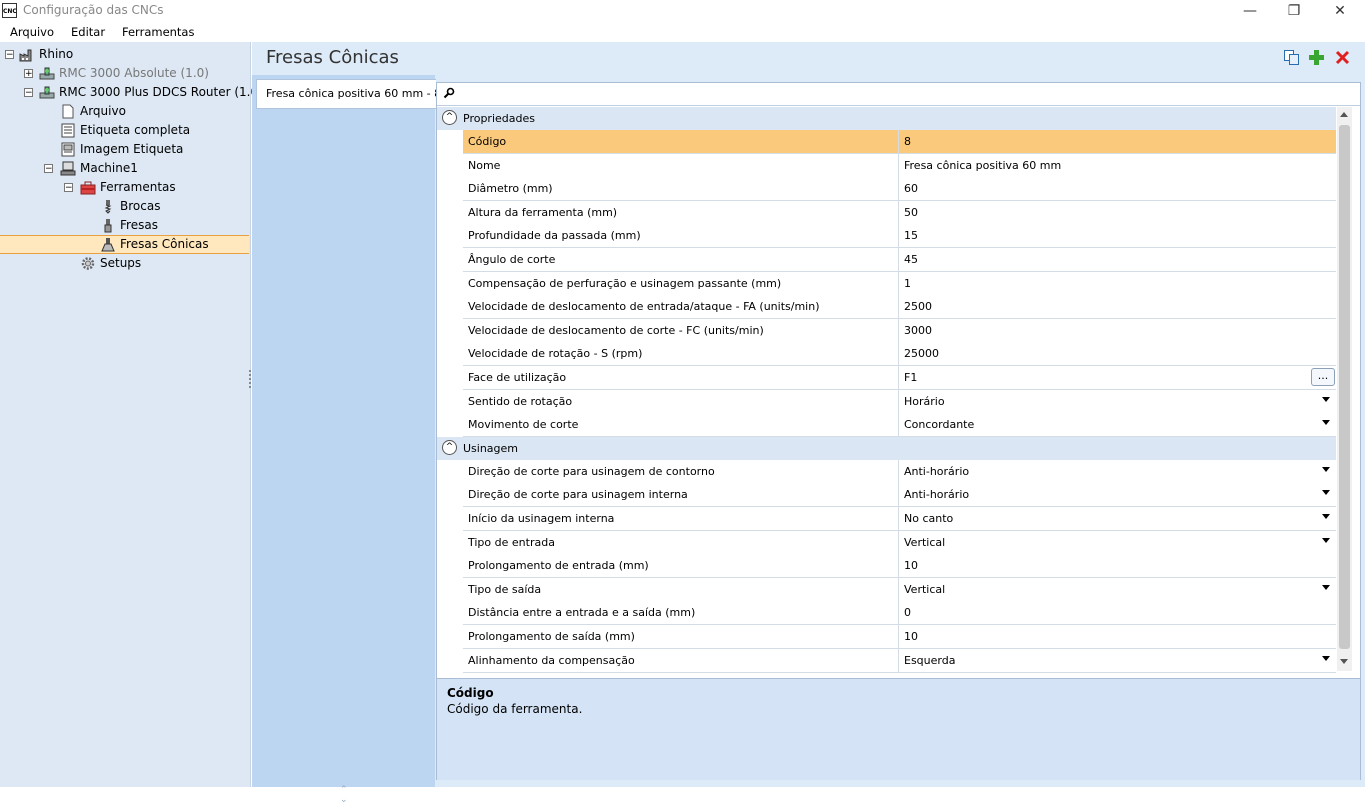  What do you see at coordinates (899, 212) in the screenshot?
I see `property-row: Altura da ferramenta (mm) 50` at bounding box center [899, 212].